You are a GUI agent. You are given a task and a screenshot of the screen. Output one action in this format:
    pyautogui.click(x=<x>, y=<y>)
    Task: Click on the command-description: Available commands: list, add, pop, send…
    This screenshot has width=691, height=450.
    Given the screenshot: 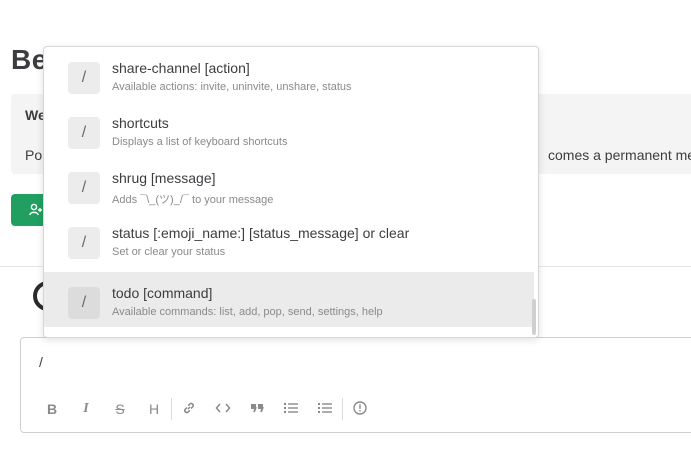 What is the action you would take?
    pyautogui.click(x=247, y=312)
    